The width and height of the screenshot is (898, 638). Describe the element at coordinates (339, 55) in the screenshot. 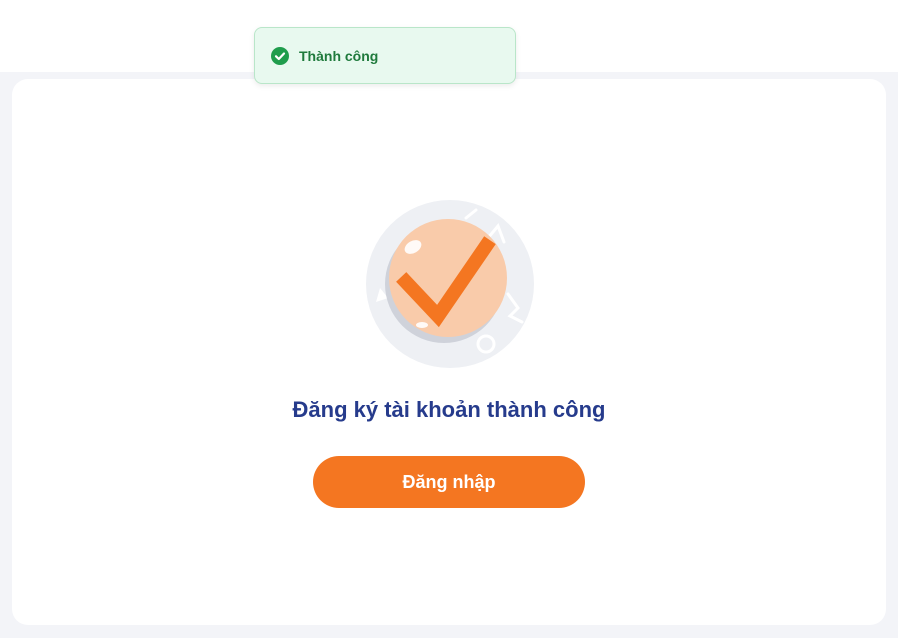

I see `toast-message: Thành công` at that location.